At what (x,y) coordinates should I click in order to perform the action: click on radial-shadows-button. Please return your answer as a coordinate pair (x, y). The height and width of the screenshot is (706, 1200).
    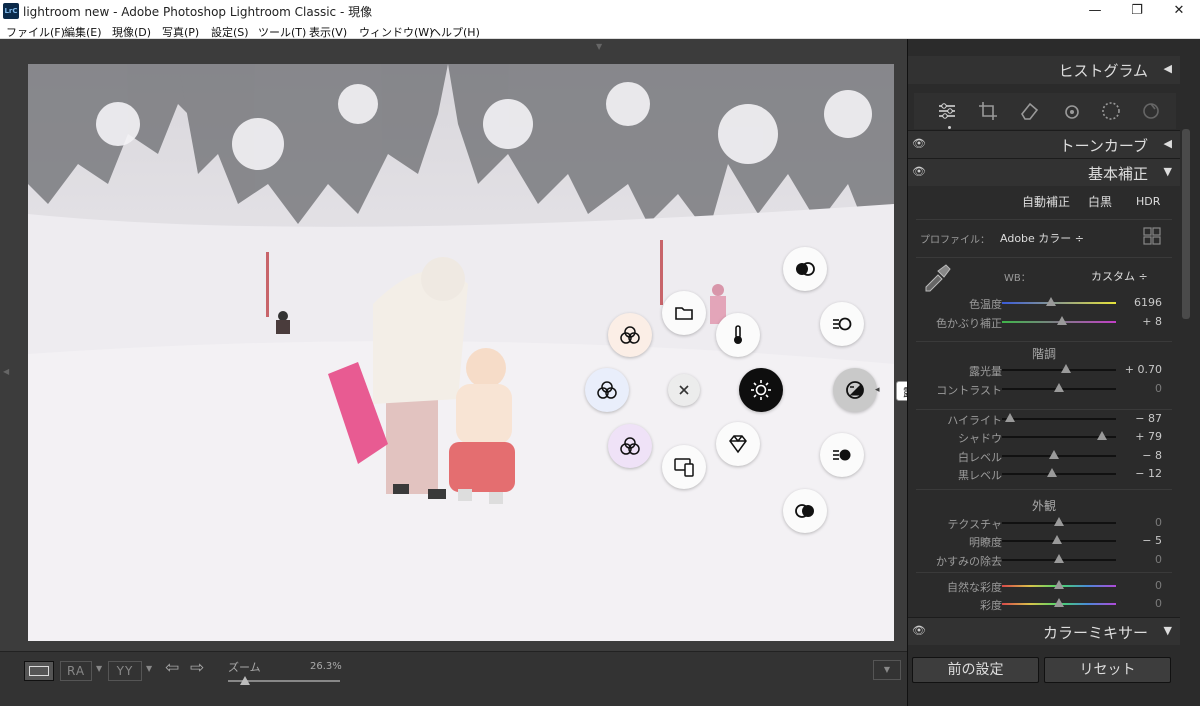
    Looking at the image, I should click on (842, 455).